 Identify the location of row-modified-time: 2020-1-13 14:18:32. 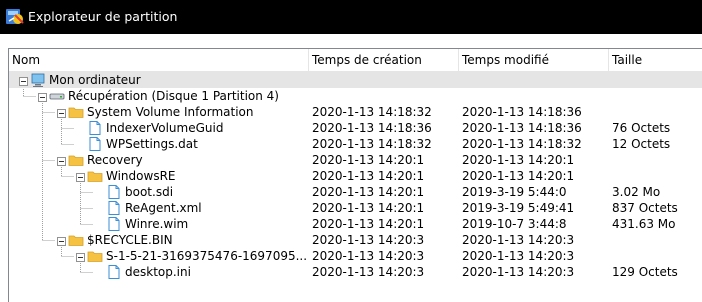
(522, 144).